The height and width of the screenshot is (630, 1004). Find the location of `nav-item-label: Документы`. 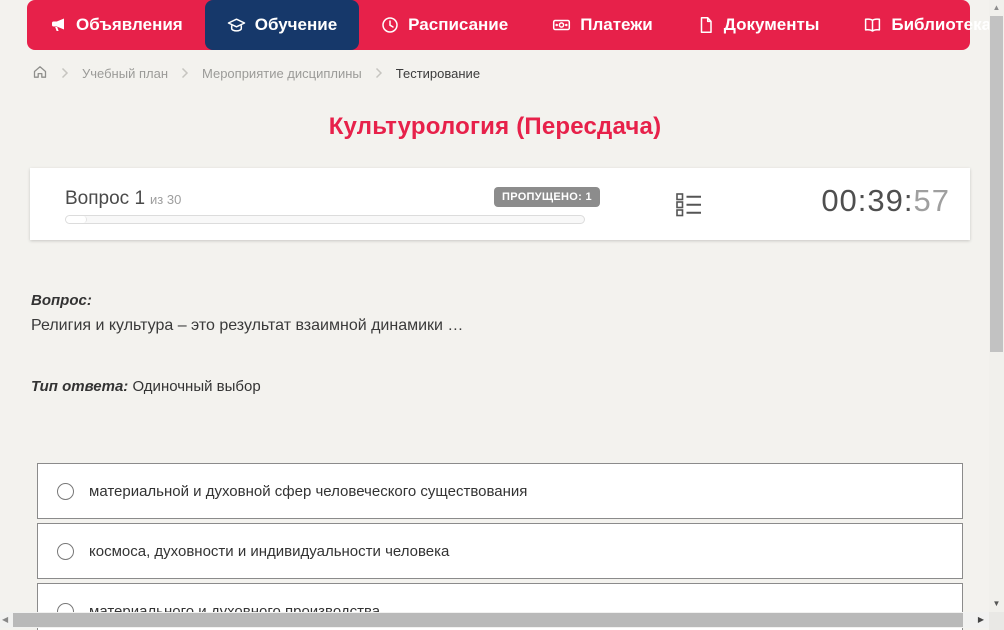

nav-item-label: Документы is located at coordinates (771, 24).